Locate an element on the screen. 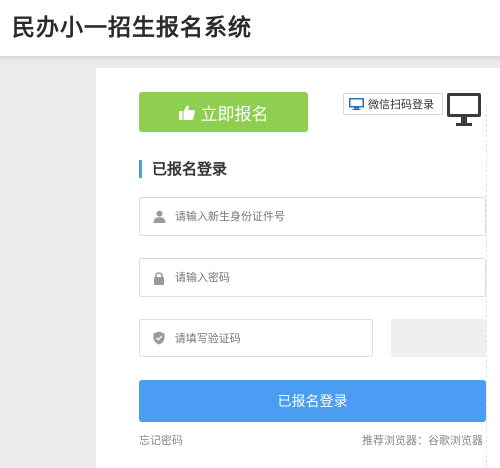 The image size is (500, 468). password-input is located at coordinates (275, 277).